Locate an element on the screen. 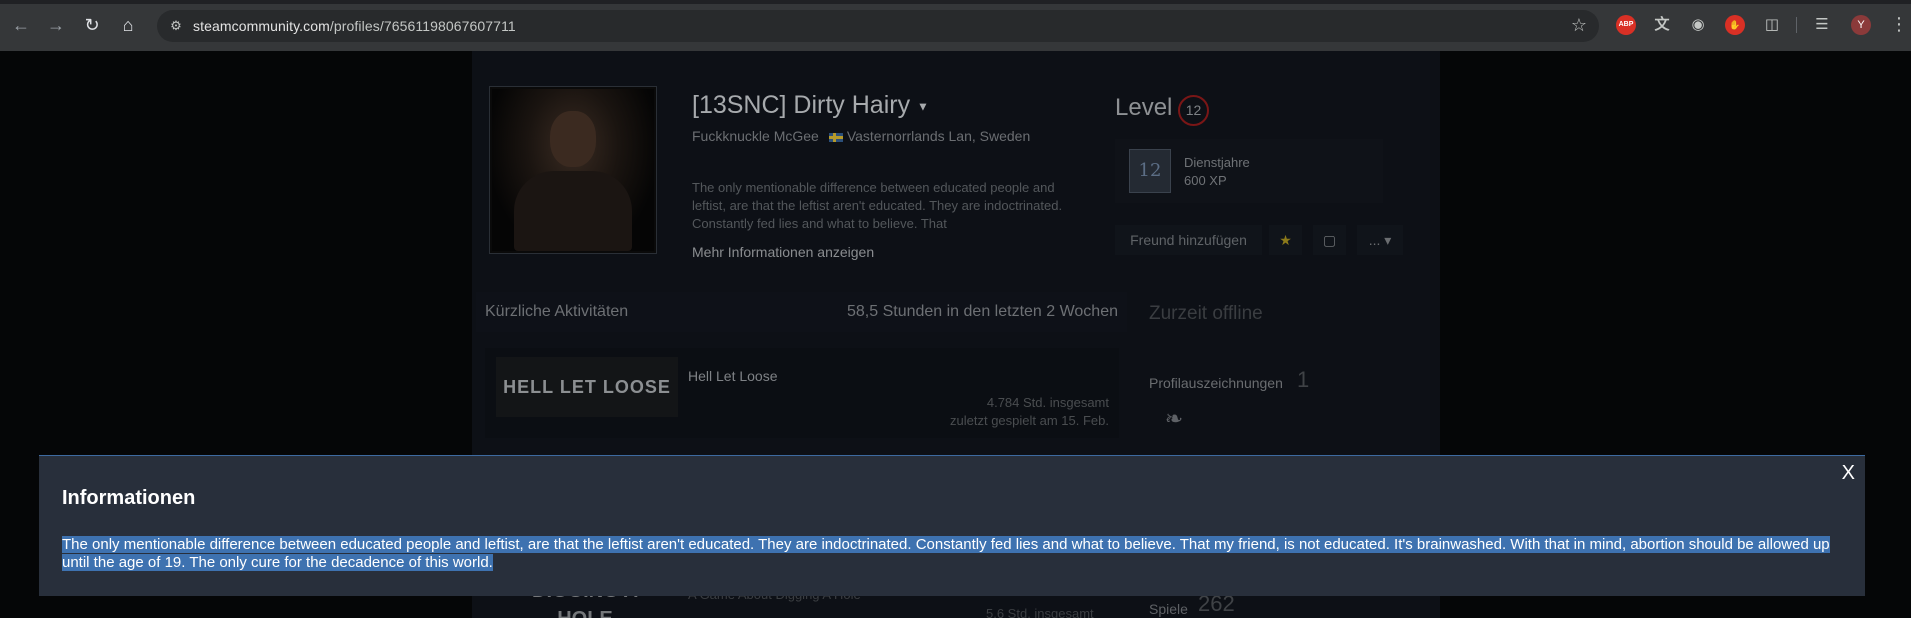  sweden-flag-icon is located at coordinates (835, 137).